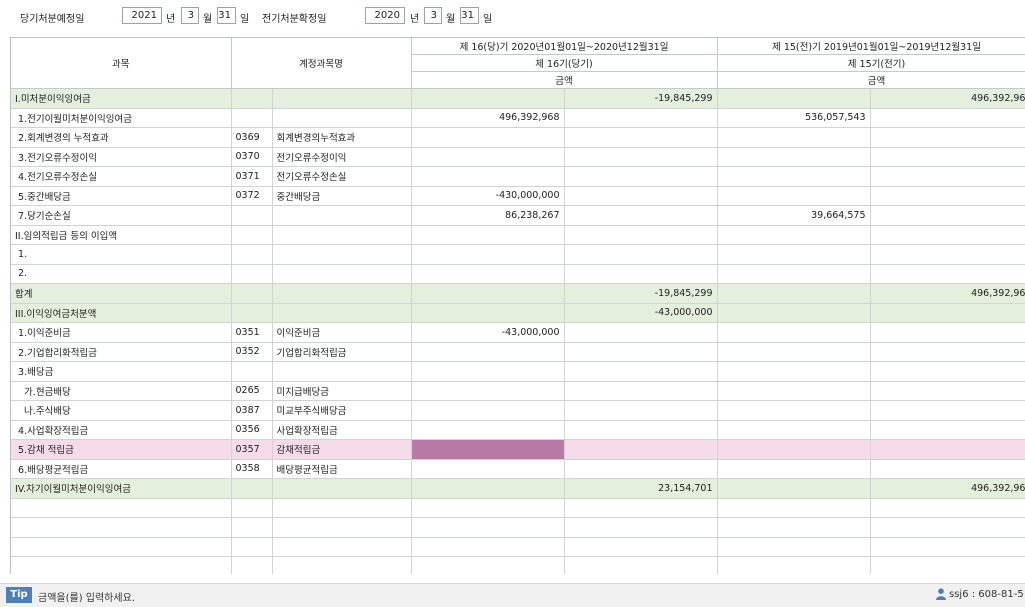 This screenshot has width=1025, height=607. What do you see at coordinates (488, 118) in the screenshot?
I see `current-amount-cell: 496,392,968` at bounding box center [488, 118].